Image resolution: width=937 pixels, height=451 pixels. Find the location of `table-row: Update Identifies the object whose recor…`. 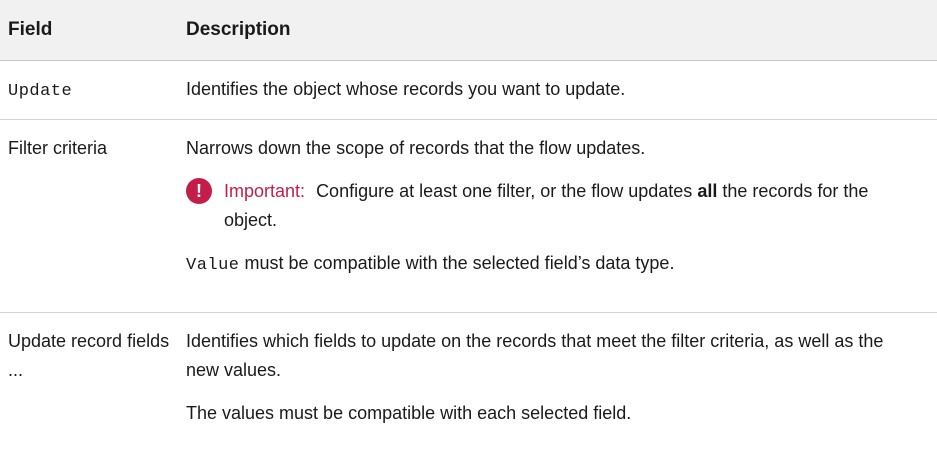

table-row: Update Identifies the object whose recor… is located at coordinates (468, 90).